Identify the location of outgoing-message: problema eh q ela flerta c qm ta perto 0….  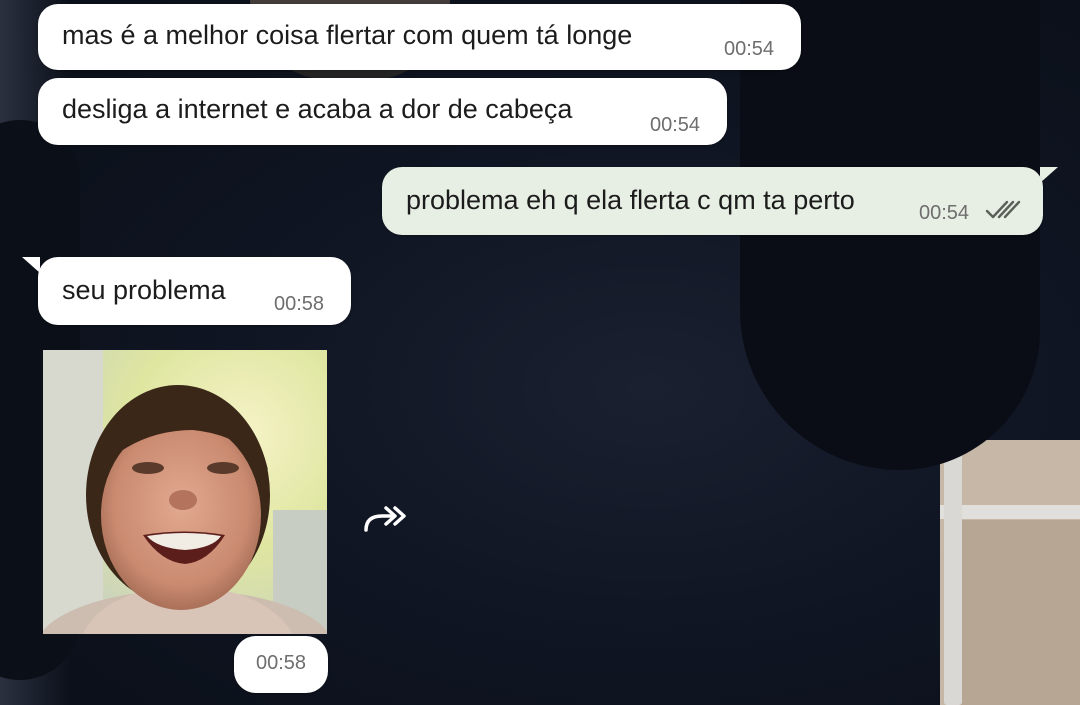
(712, 201).